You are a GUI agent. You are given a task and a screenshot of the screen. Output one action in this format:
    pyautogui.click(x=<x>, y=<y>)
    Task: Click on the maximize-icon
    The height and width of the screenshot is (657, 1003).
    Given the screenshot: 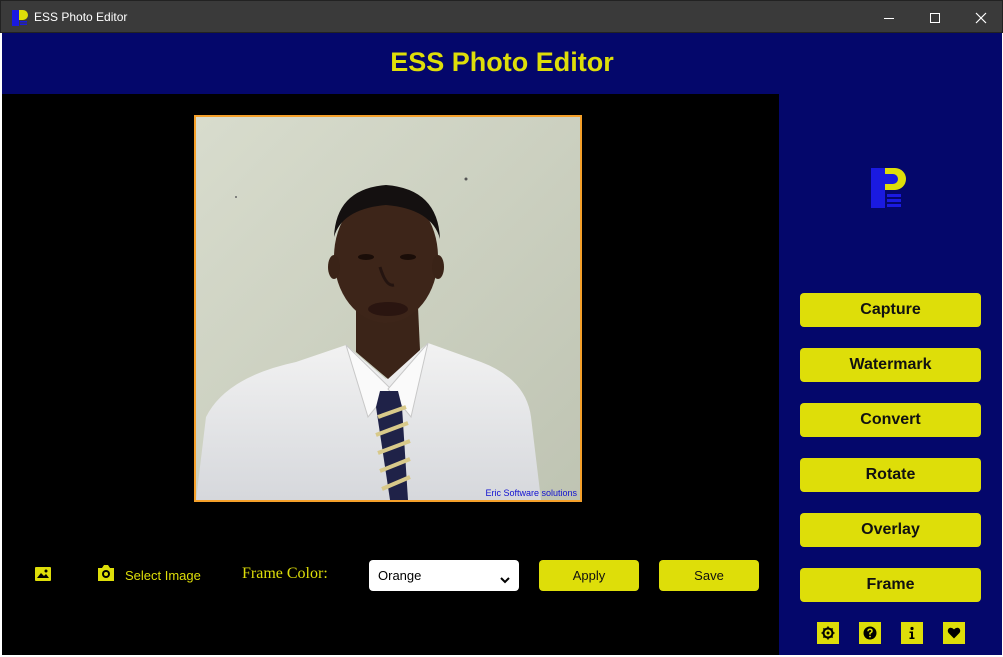 What is the action you would take?
    pyautogui.click(x=935, y=17)
    